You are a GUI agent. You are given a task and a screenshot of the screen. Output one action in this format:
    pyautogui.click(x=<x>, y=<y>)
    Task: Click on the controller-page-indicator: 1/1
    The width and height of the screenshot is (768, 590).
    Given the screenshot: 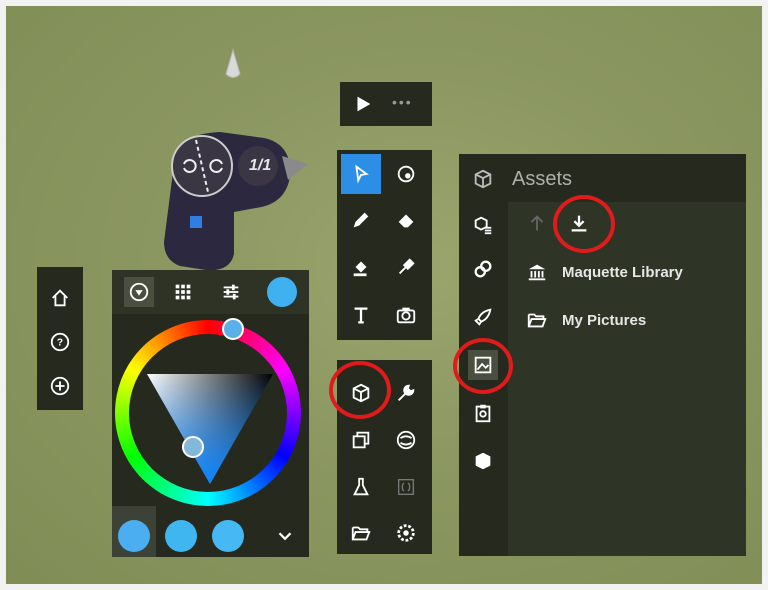 What is the action you would take?
    pyautogui.click(x=260, y=165)
    